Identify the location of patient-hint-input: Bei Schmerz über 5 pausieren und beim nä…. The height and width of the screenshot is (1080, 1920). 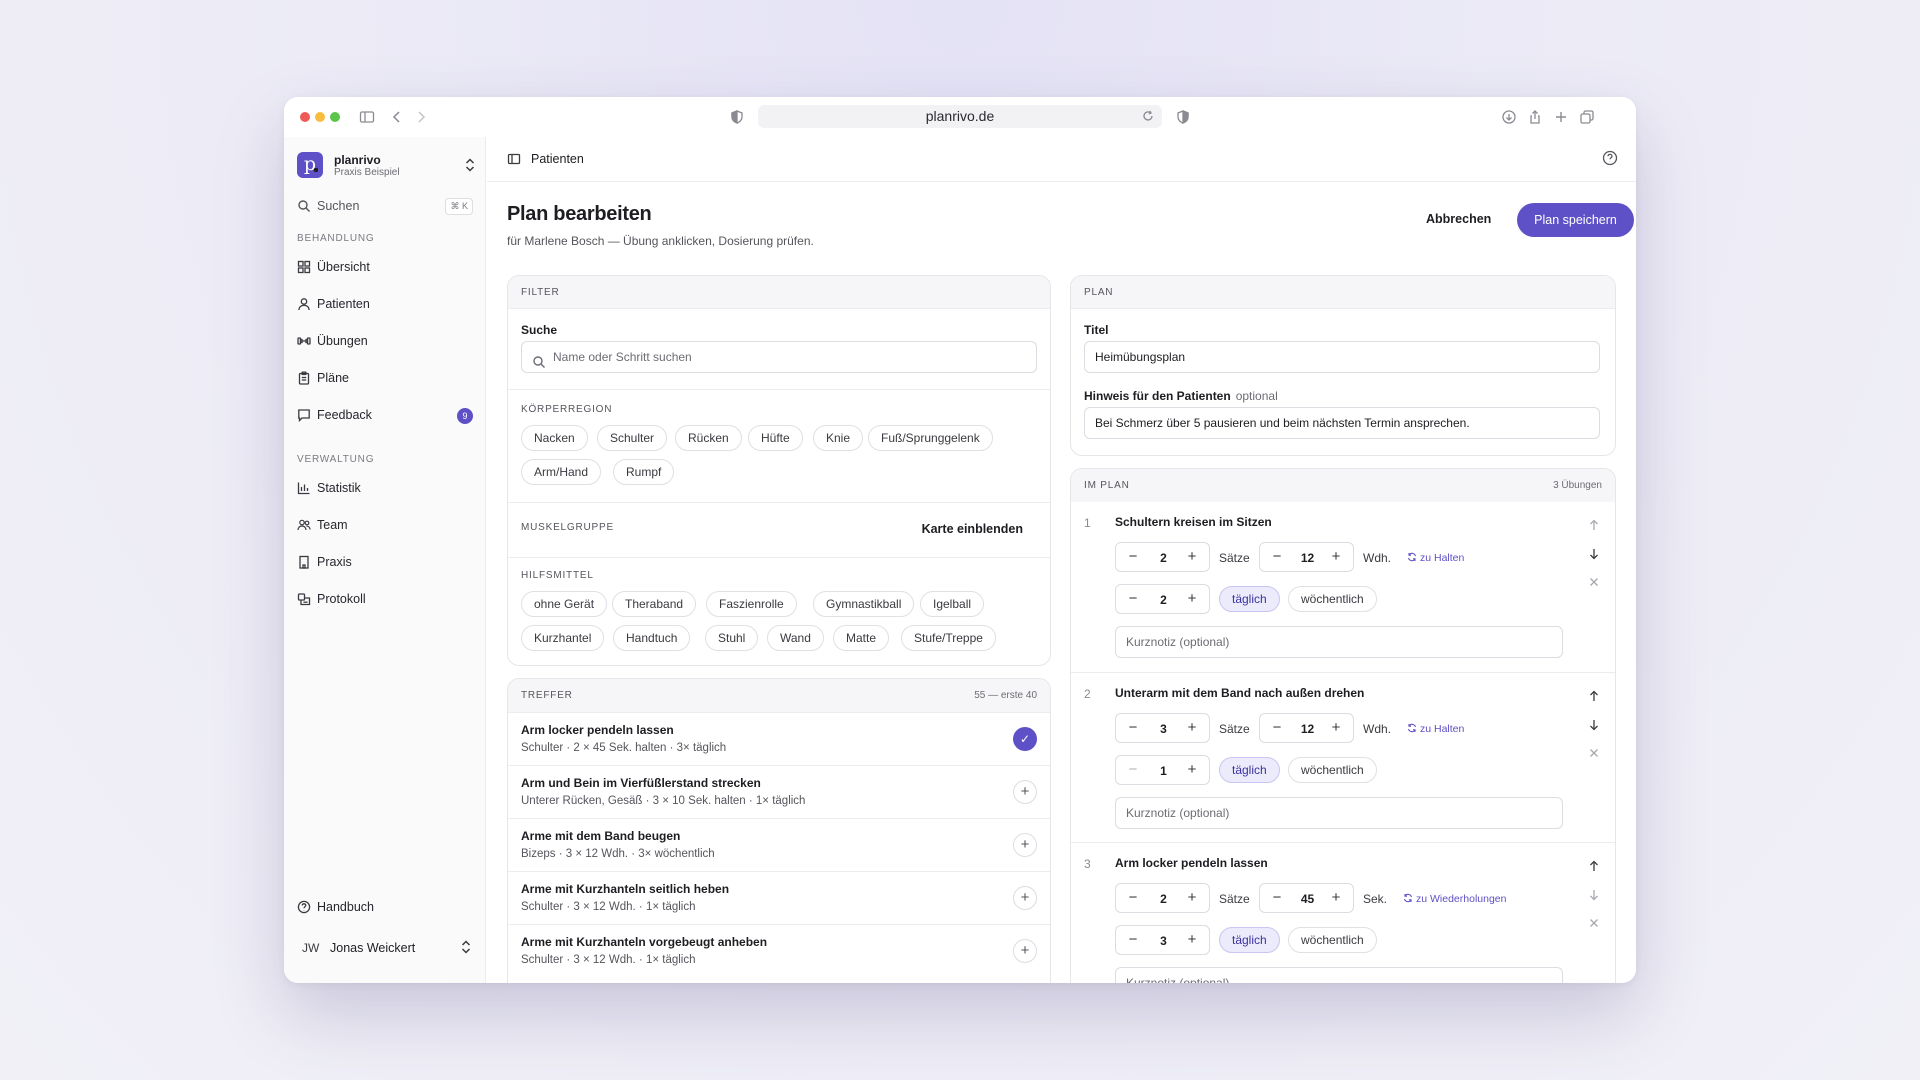
(1342, 423).